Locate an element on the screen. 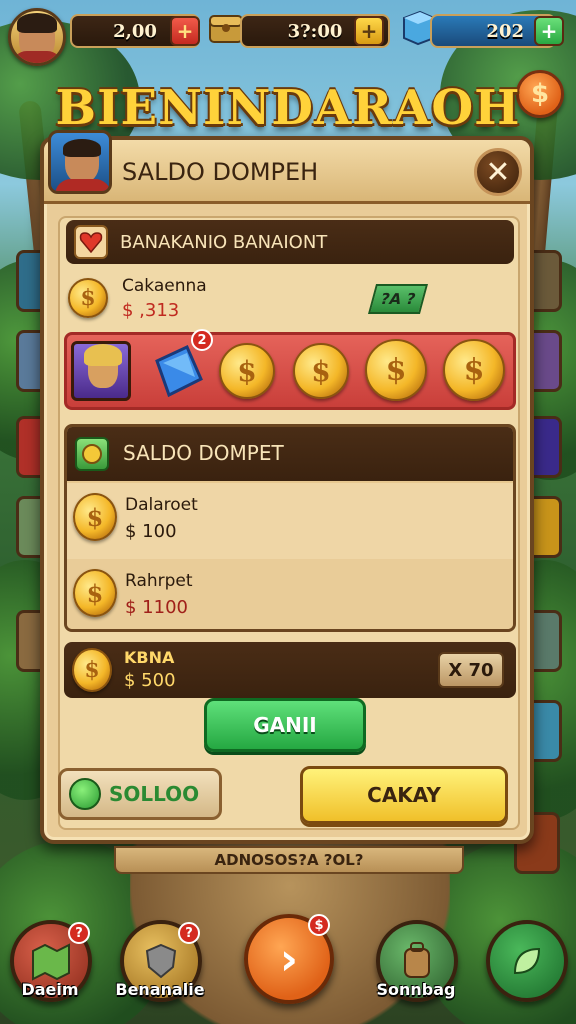 The width and height of the screenshot is (576, 1024). nav-label-daeim: Daeim is located at coordinates (50, 989).